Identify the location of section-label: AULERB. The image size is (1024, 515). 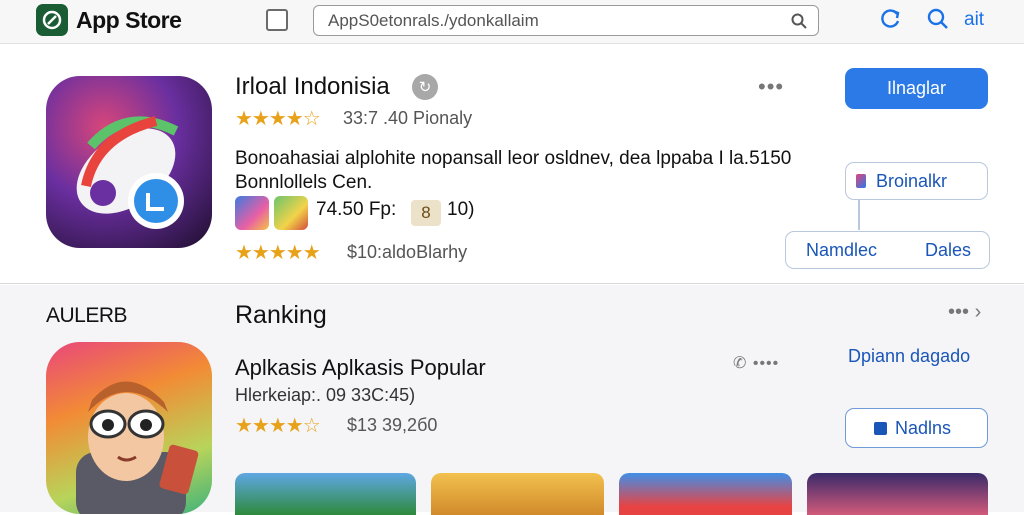
(87, 315).